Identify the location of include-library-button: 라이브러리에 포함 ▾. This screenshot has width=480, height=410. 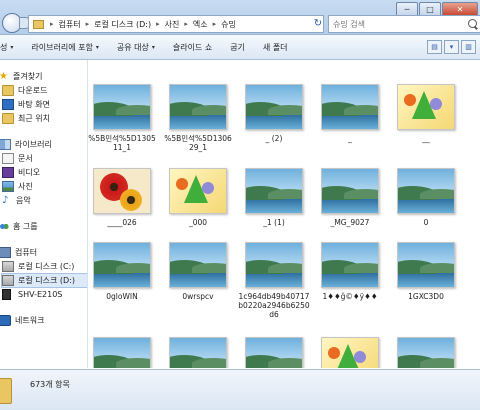
(64, 47).